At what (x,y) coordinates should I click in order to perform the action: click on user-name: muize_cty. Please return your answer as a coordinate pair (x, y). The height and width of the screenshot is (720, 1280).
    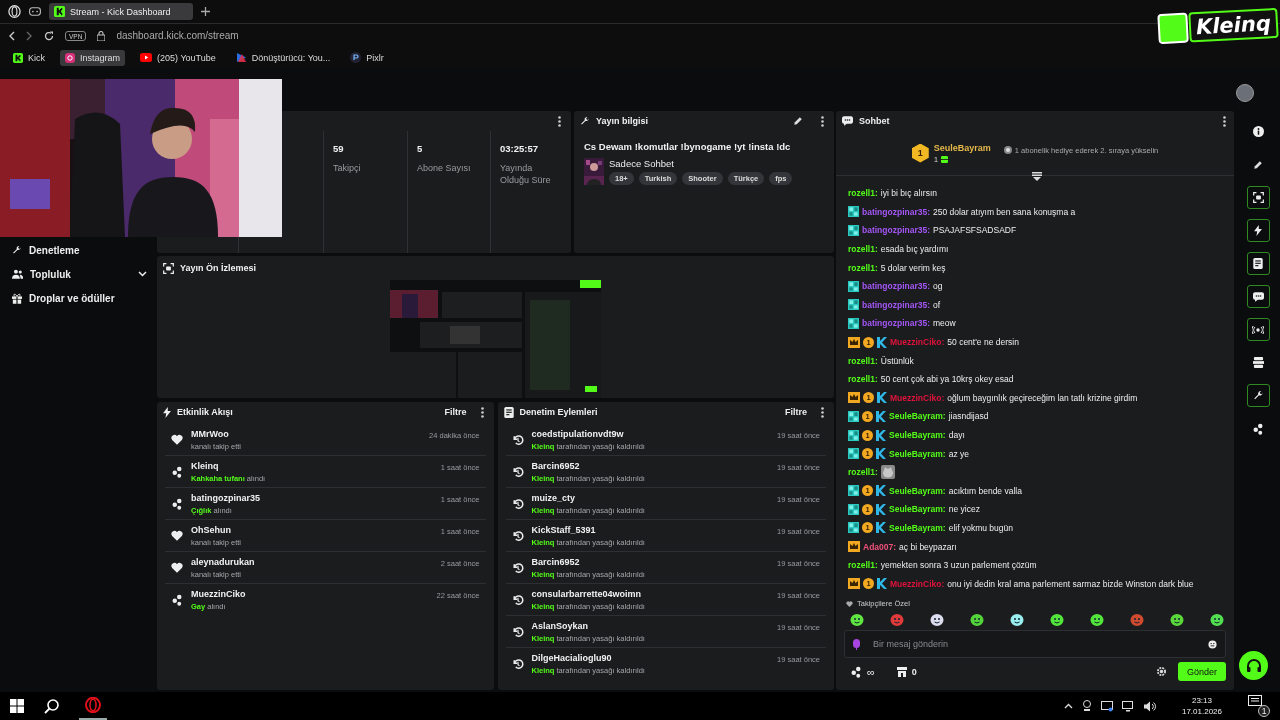
    Looking at the image, I should click on (650, 497).